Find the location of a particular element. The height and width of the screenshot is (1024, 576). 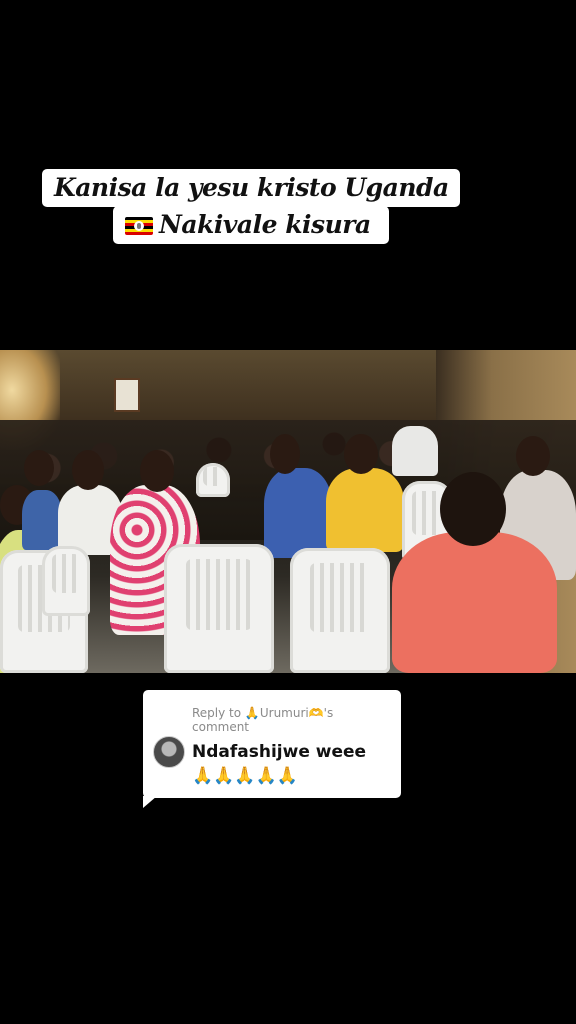

commenter-avatar is located at coordinates (169, 752).